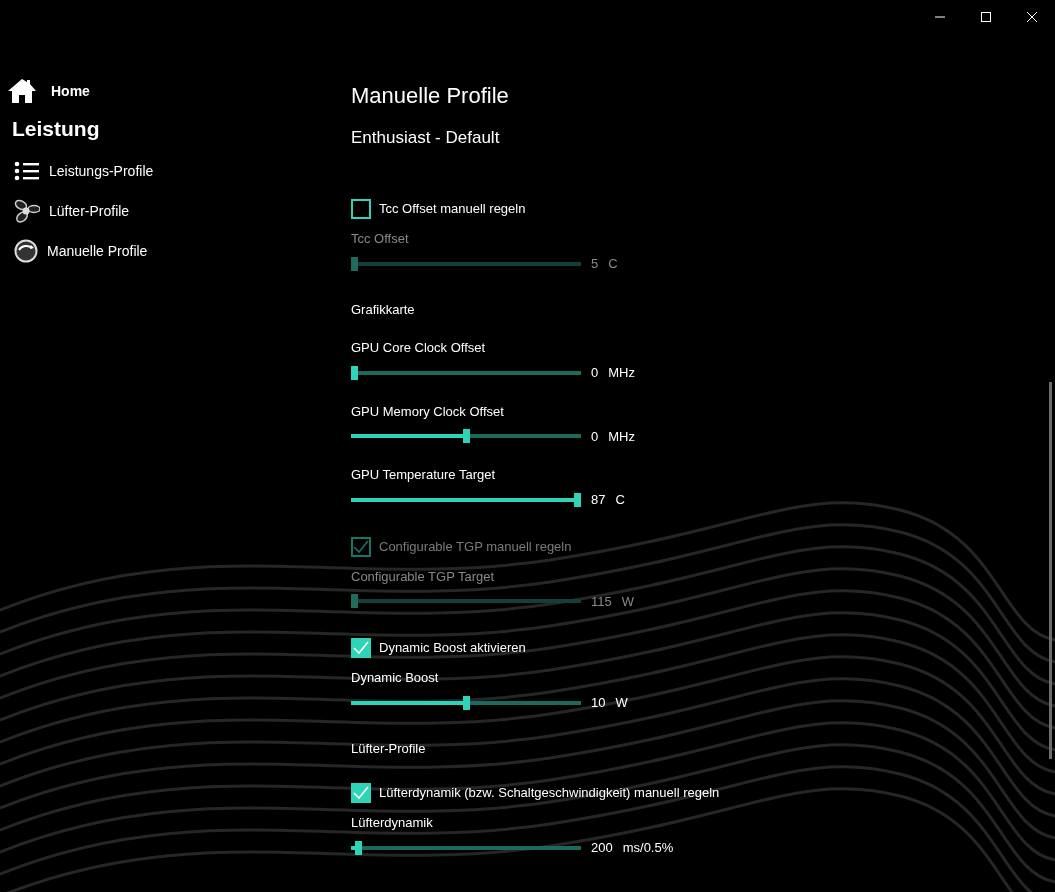 This screenshot has width=1055, height=892. What do you see at coordinates (598, 500) in the screenshot?
I see `slider-value: 87` at bounding box center [598, 500].